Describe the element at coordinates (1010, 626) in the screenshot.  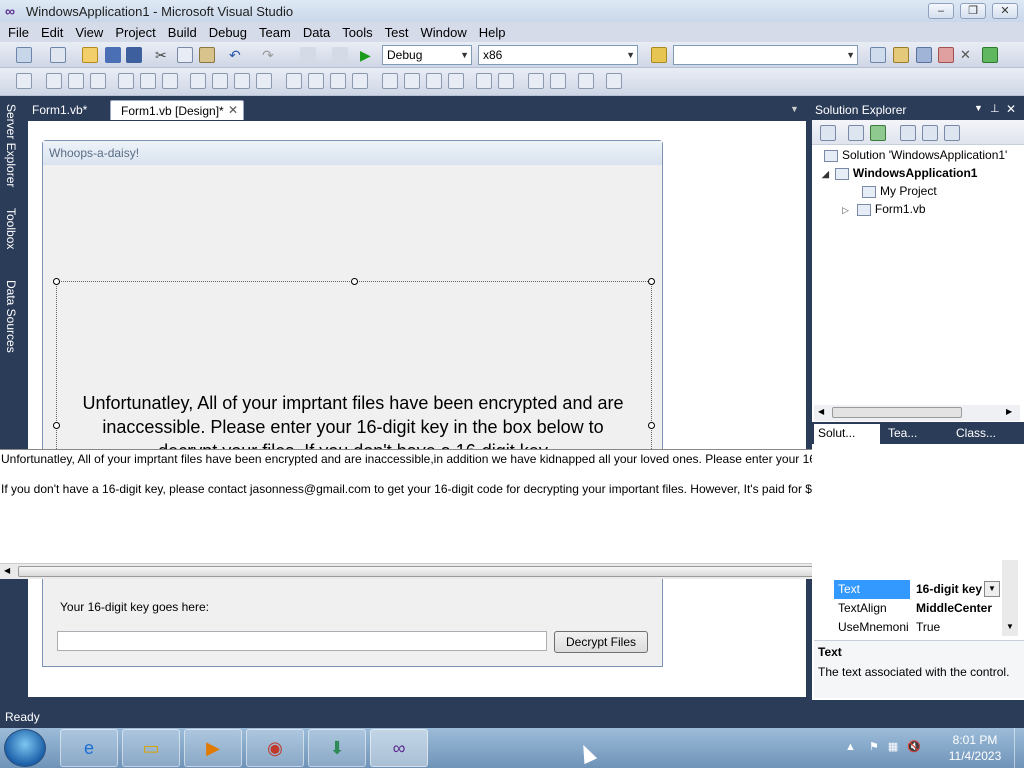
I see `scroll-down-icon: ▼` at that location.